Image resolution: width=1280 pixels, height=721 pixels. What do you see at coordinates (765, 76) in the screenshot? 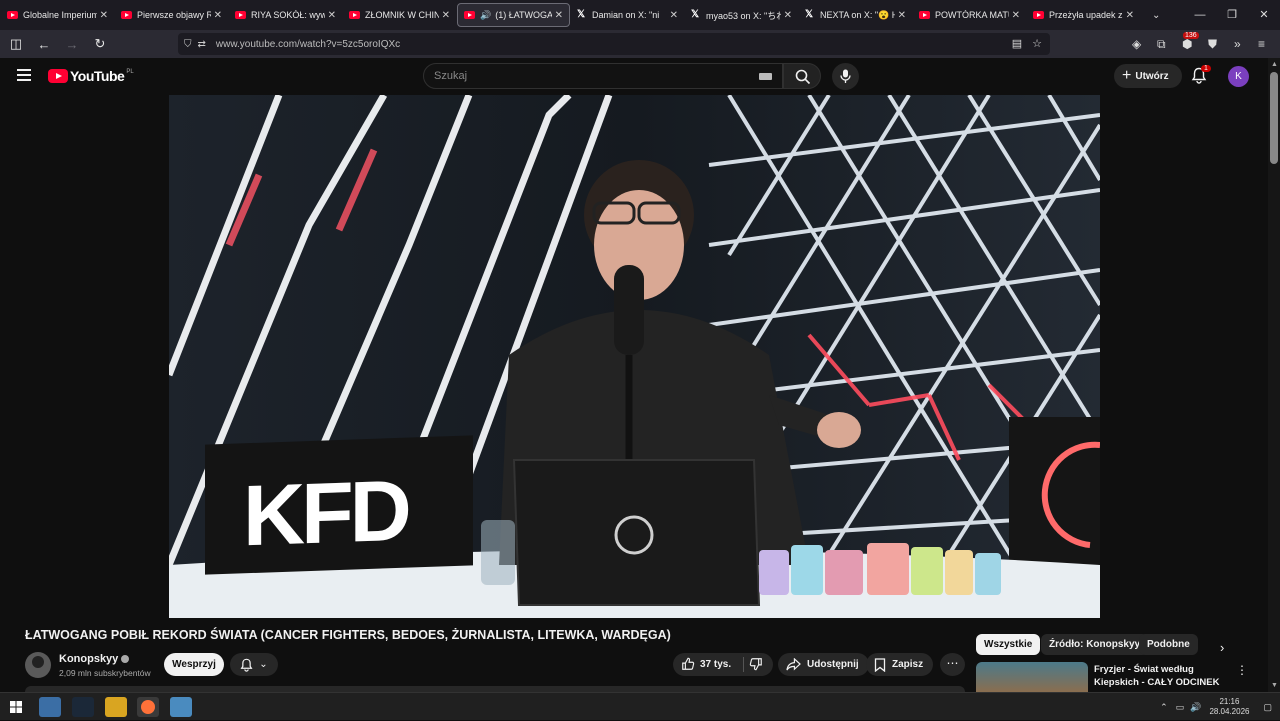
I see `keyboard-icon` at bounding box center [765, 76].